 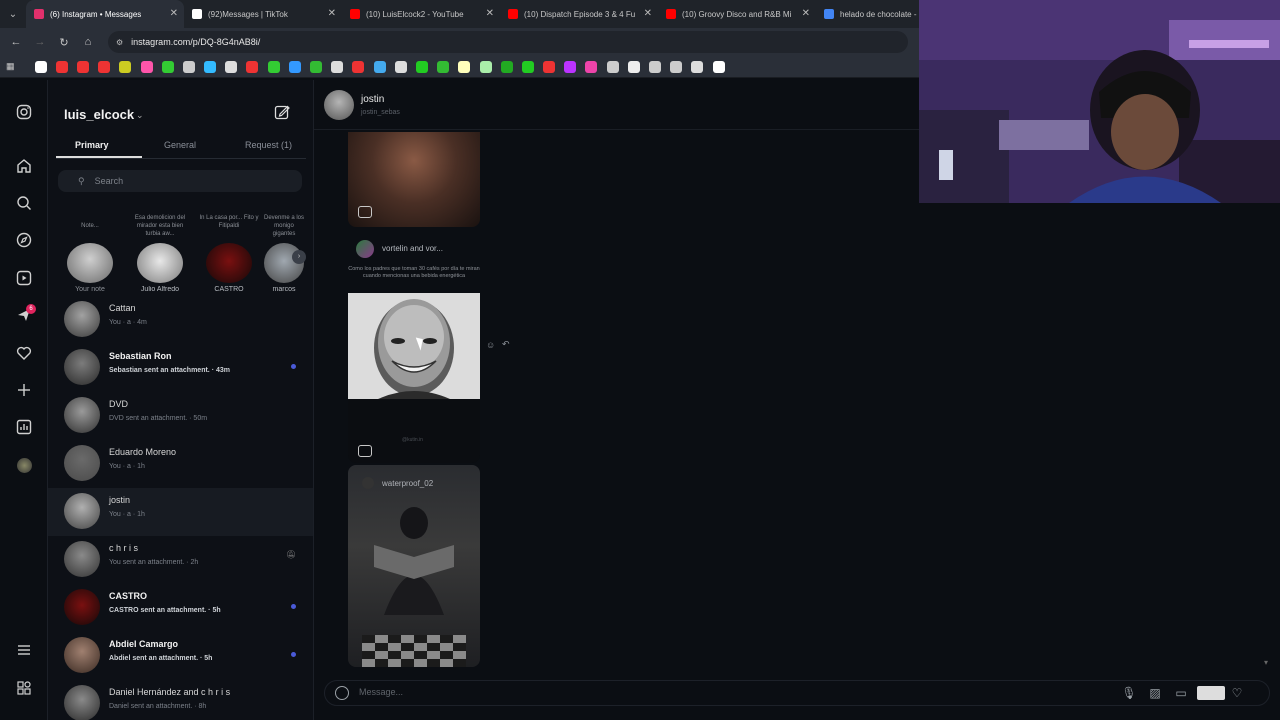 What do you see at coordinates (506, 344) in the screenshot?
I see `reply-icon: ↶` at bounding box center [506, 344].